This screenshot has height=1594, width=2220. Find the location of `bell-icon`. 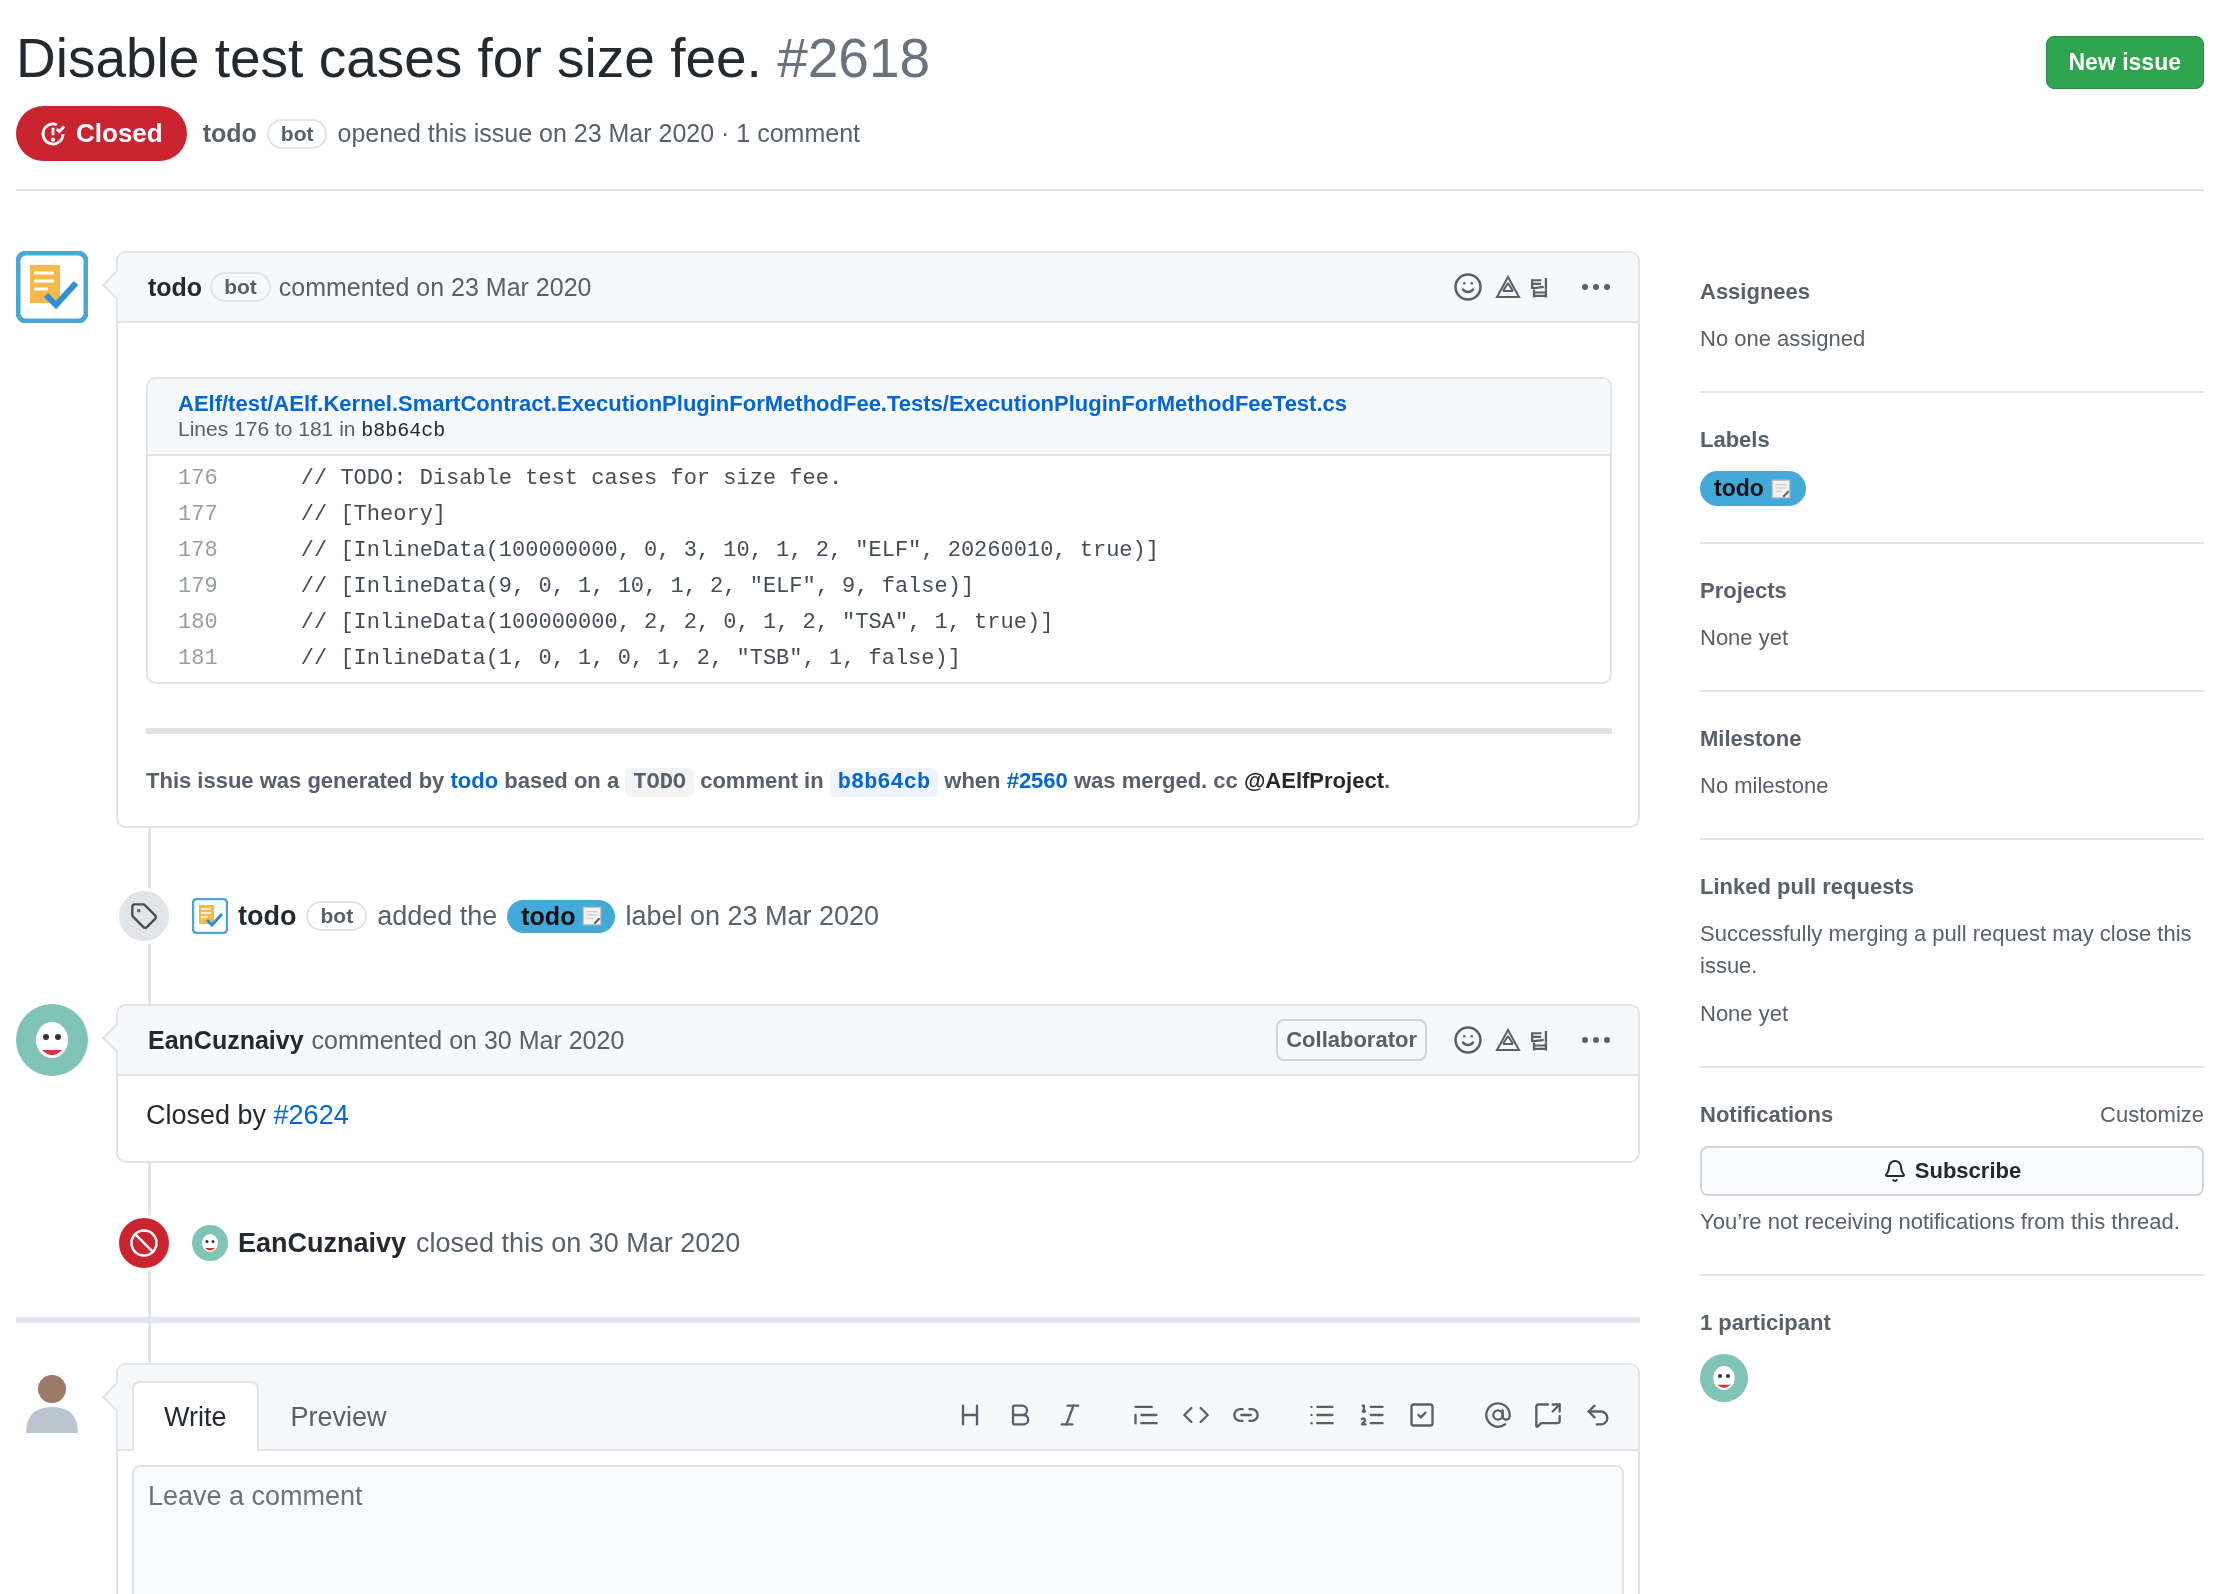

bell-icon is located at coordinates (1894, 1171).